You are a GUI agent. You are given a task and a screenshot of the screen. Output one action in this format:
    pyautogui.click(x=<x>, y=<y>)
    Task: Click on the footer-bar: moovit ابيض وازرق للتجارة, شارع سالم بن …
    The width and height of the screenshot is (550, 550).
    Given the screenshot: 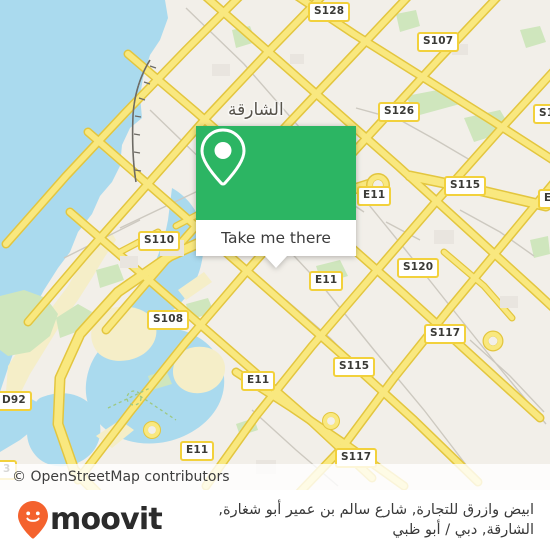 What is the action you would take?
    pyautogui.click(x=275, y=520)
    